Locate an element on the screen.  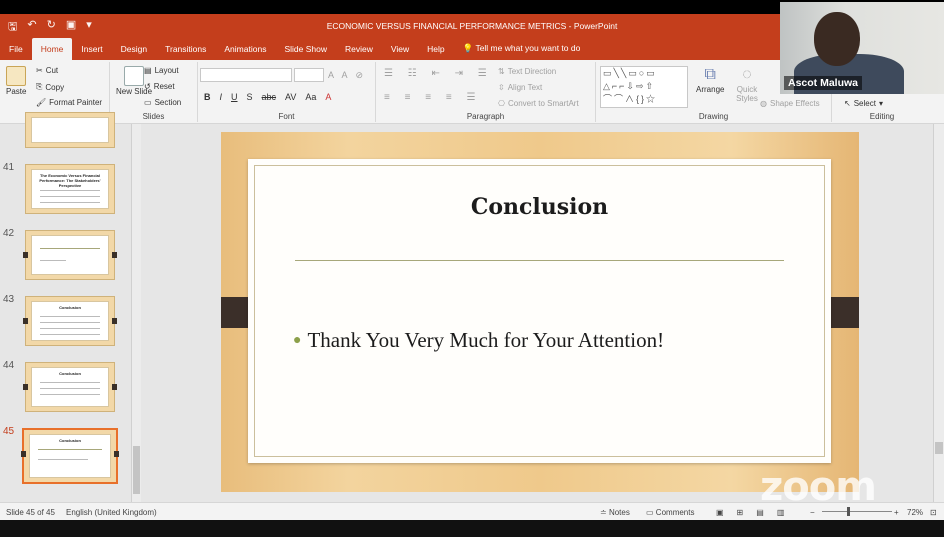
slide-number: 44 is located at coordinates (9, 365).